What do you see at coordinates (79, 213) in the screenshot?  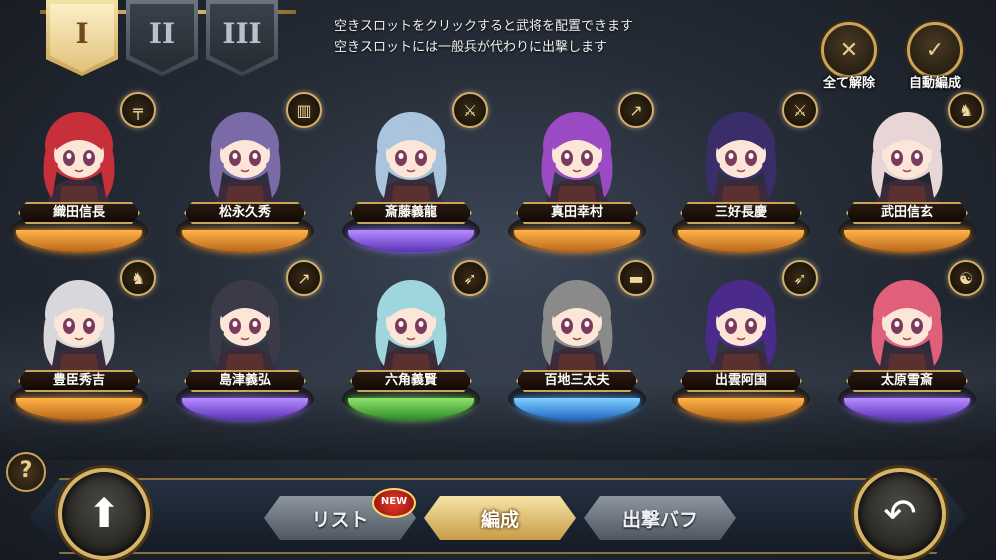 I see `unit-name: 織田信長` at bounding box center [79, 213].